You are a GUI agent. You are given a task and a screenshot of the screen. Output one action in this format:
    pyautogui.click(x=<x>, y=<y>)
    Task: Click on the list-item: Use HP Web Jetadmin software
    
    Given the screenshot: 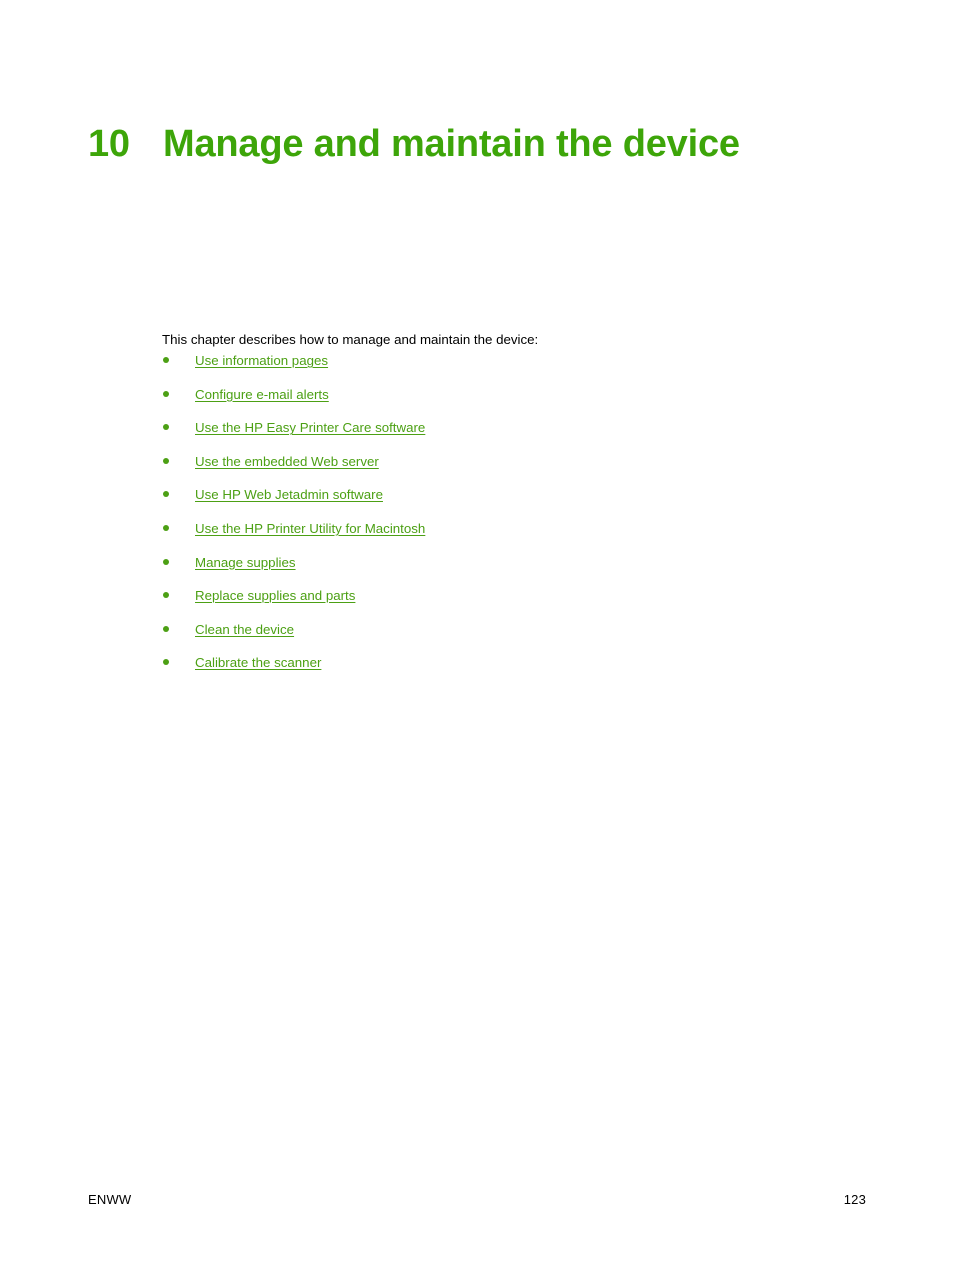 What is the action you would take?
    pyautogui.click(x=492, y=503)
    